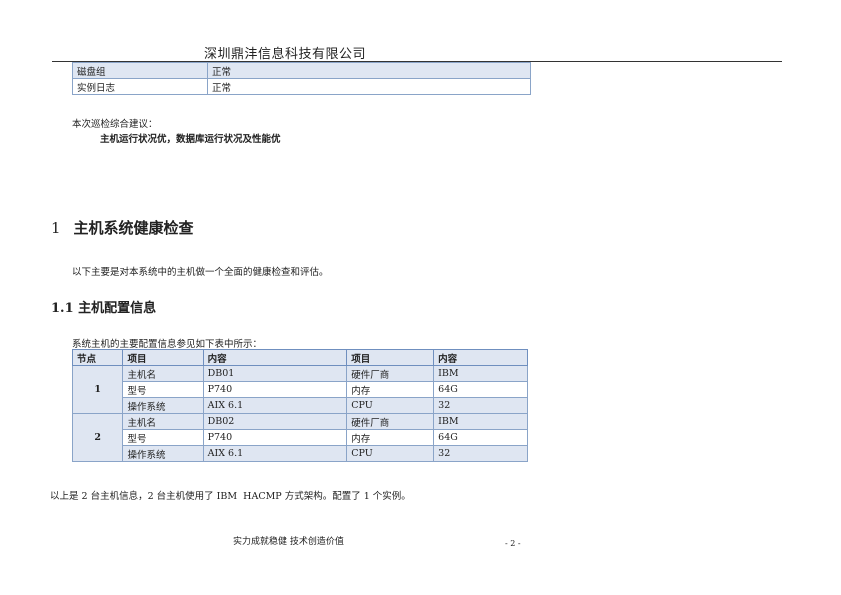  I want to click on node-cell: 2, so click(97, 437).